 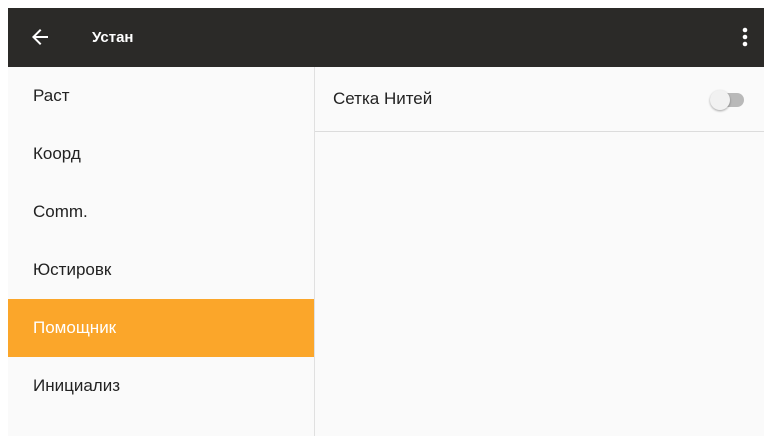 What do you see at coordinates (161, 96) in the screenshot?
I see `sidebar-item-rast: Раст` at bounding box center [161, 96].